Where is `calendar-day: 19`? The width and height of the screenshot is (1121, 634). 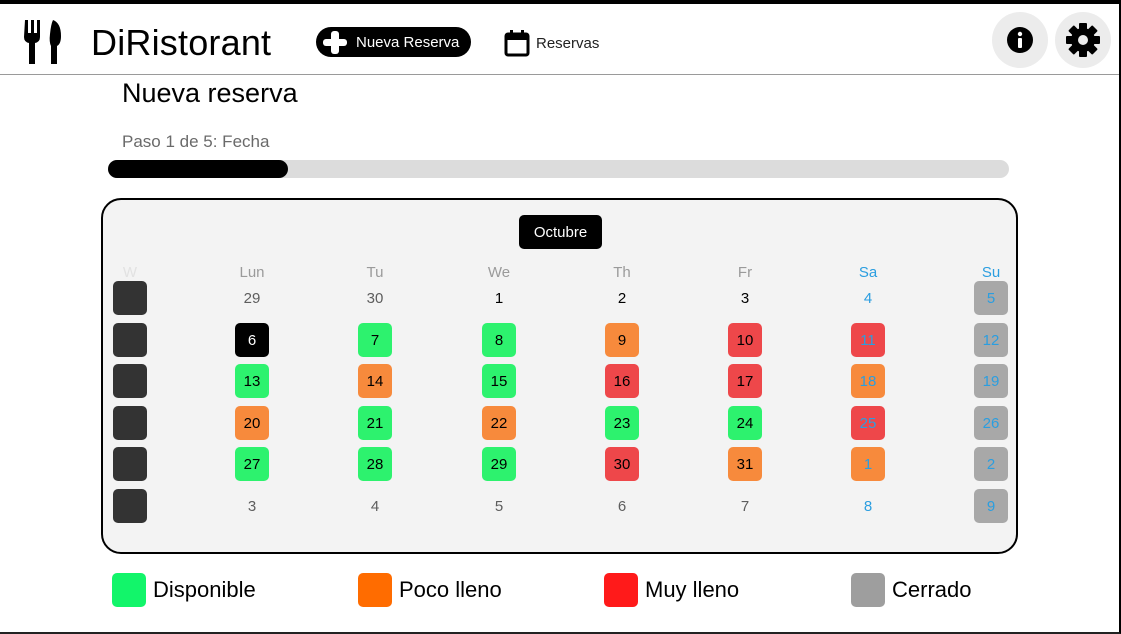 calendar-day: 19 is located at coordinates (991, 381).